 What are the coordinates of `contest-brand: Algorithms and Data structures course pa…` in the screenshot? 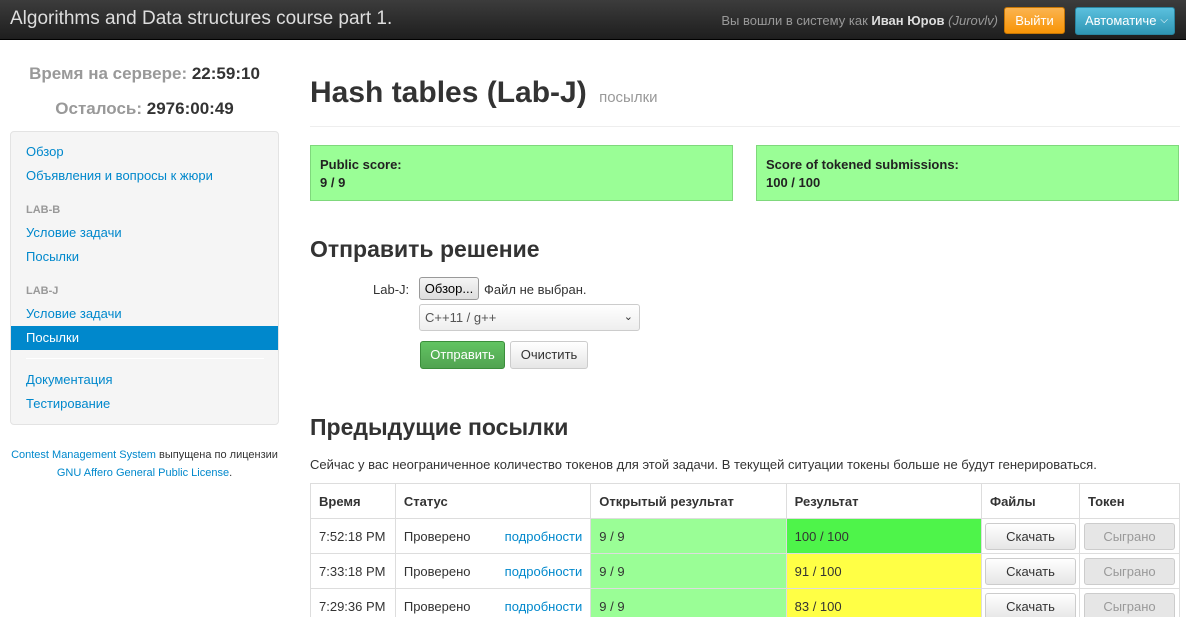 It's located at (201, 19).